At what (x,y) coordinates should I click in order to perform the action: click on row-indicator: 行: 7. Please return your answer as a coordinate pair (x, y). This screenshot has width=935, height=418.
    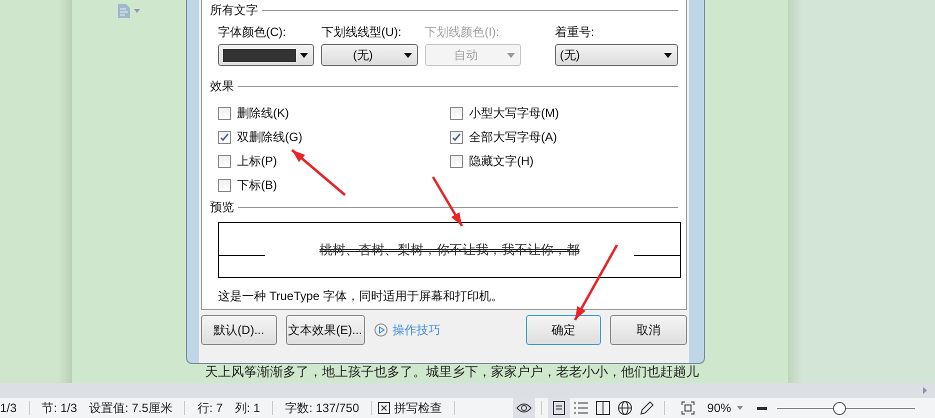
    Looking at the image, I should click on (210, 408).